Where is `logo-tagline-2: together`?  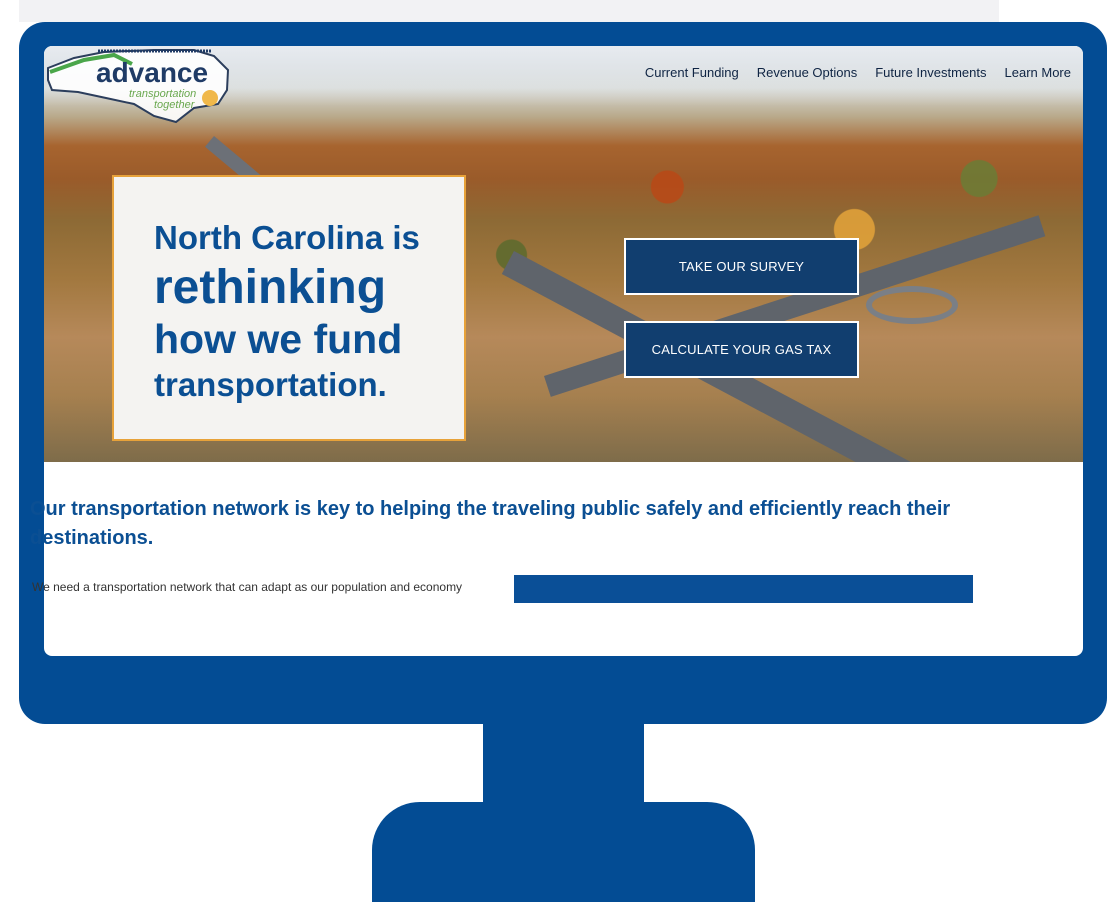 logo-tagline-2: together is located at coordinates (175, 105).